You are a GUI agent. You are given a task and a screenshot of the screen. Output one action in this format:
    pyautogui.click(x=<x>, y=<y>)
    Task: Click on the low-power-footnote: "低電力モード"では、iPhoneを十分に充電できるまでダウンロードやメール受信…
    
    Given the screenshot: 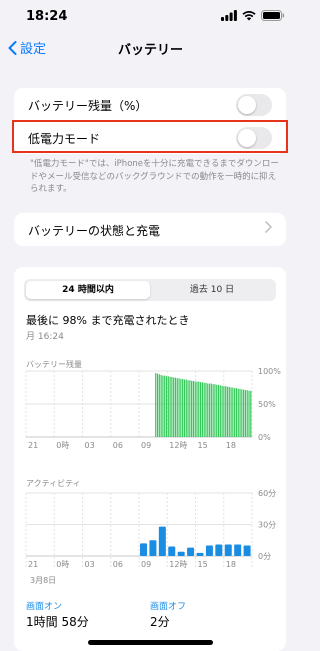 What is the action you would take?
    pyautogui.click(x=154, y=176)
    